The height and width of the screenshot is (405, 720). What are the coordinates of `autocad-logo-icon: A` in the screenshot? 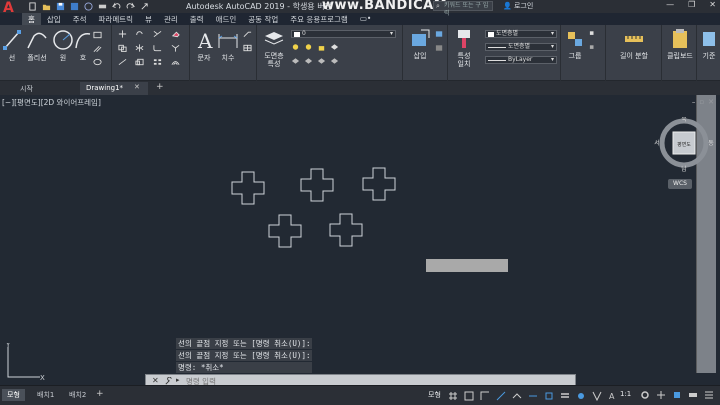 It's located at (10, 12).